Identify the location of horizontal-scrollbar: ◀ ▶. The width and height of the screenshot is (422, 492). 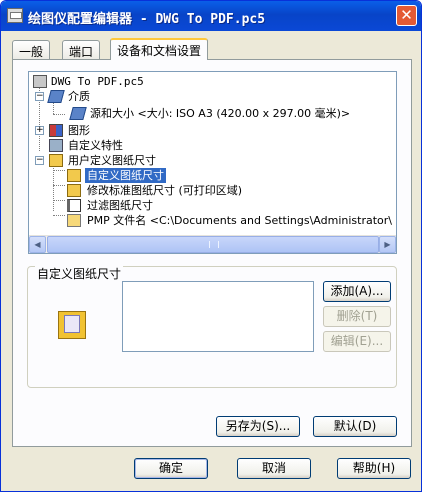
(212, 244).